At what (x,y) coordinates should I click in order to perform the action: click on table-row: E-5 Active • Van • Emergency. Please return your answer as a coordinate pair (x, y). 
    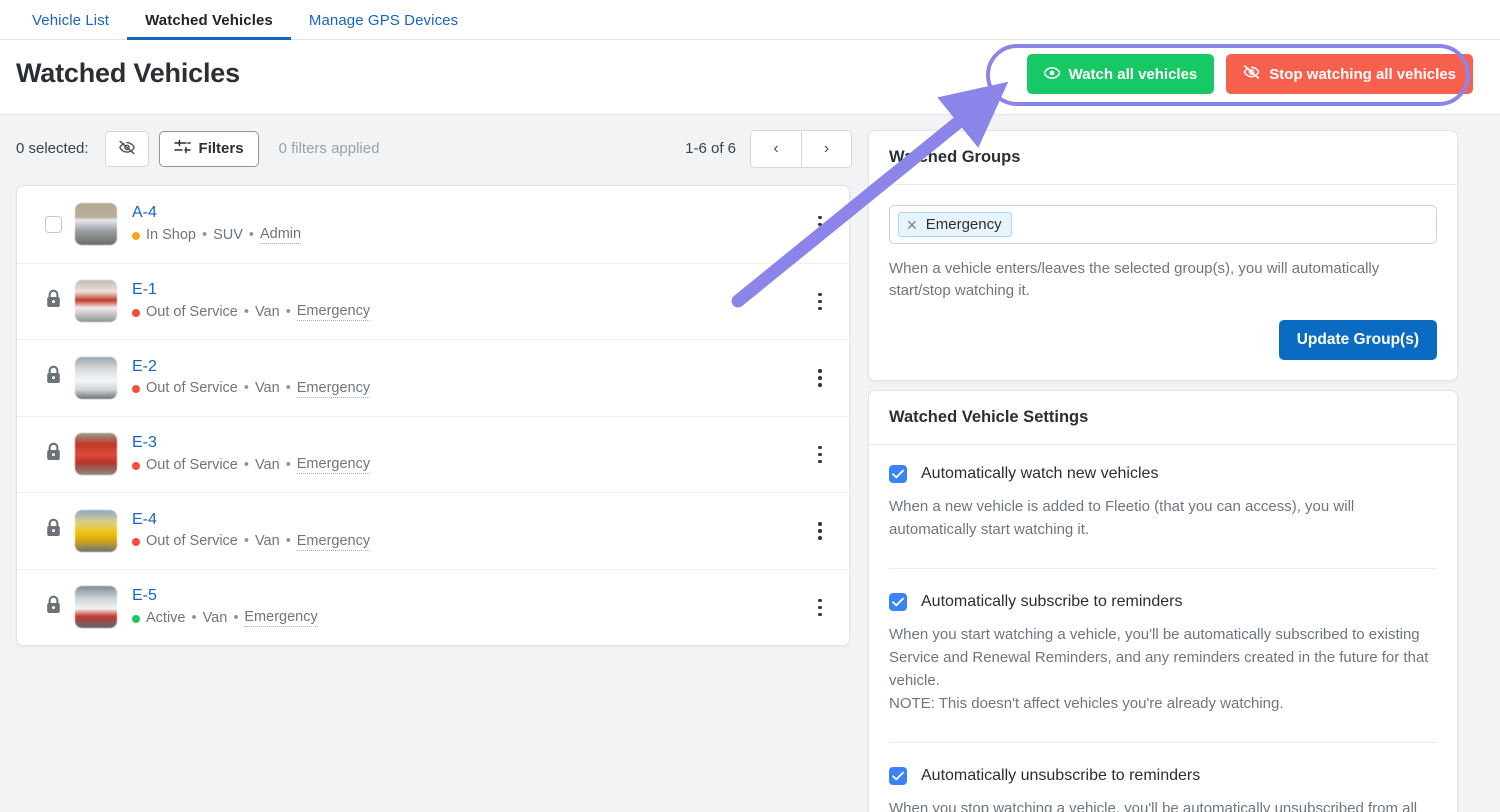
    Looking at the image, I should click on (433, 607).